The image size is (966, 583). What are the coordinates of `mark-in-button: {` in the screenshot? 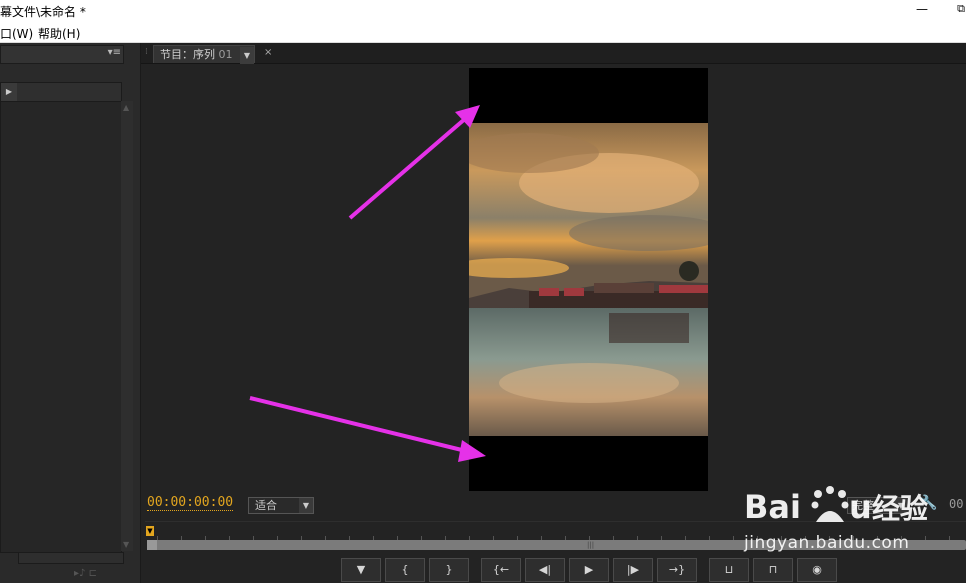 It's located at (405, 570).